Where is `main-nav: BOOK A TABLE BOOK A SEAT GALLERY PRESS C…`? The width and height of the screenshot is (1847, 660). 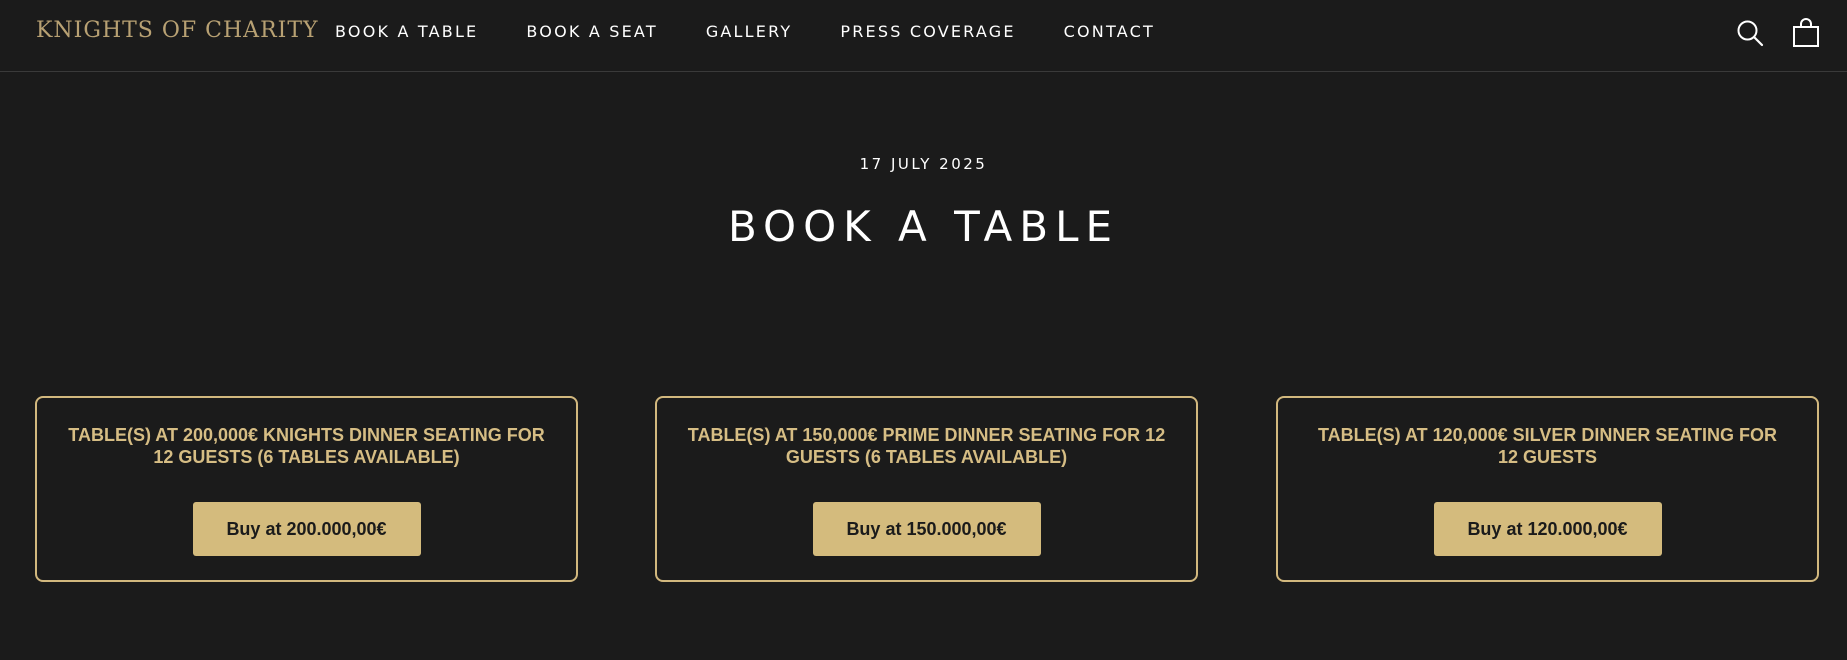 main-nav: BOOK A TABLE BOOK A SEAT GALLERY PRESS C… is located at coordinates (769, 31).